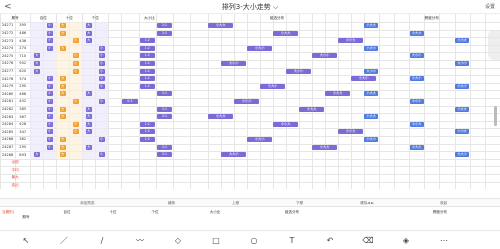 Image resolution: width=500 pixels, height=249 pixels. Describe the element at coordinates (7, 78) in the screenshot. I see `issue-cell: 24278` at that location.